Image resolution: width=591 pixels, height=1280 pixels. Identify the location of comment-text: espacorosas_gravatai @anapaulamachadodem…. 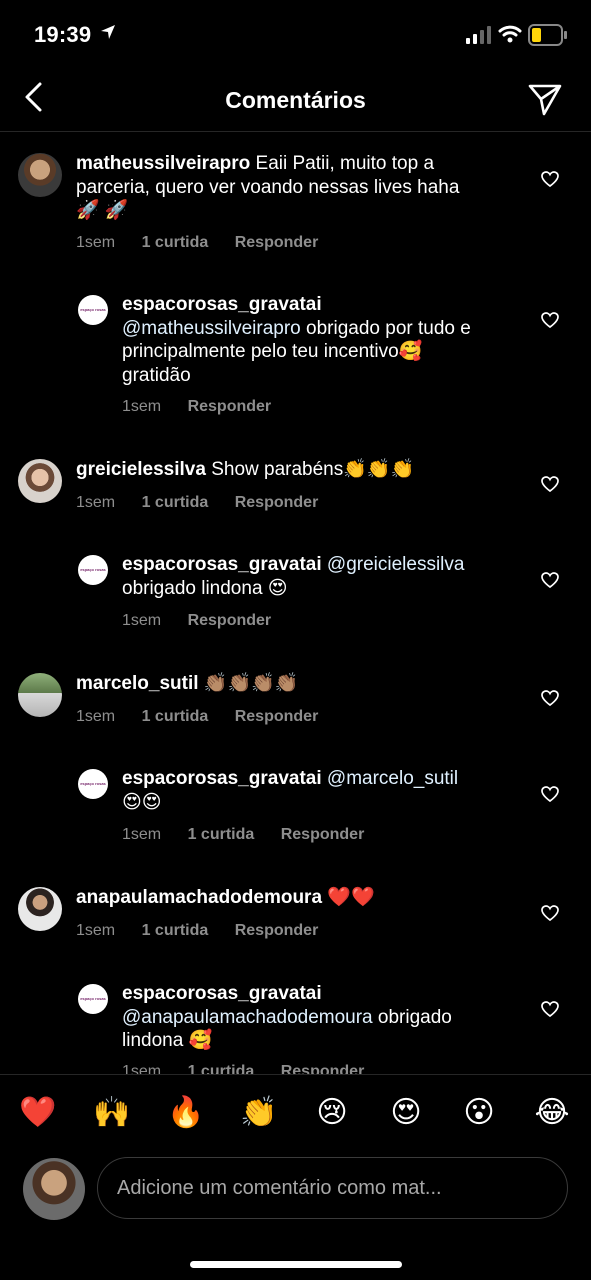
(287, 1017).